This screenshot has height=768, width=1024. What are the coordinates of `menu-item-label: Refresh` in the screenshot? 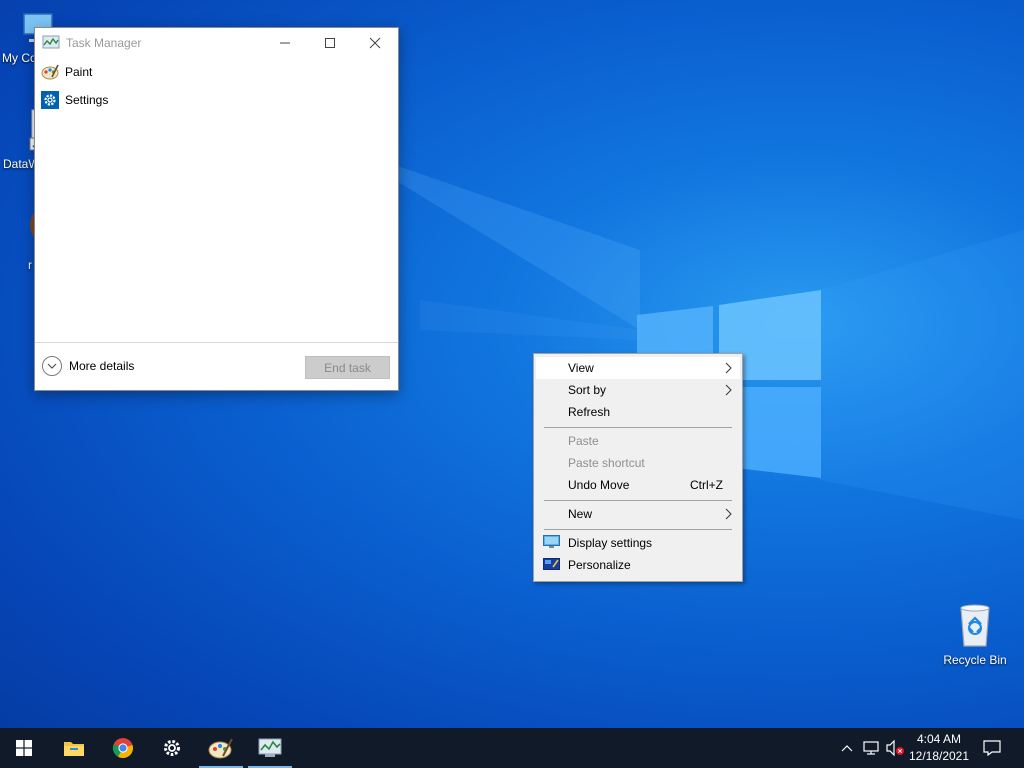 It's located at (589, 412).